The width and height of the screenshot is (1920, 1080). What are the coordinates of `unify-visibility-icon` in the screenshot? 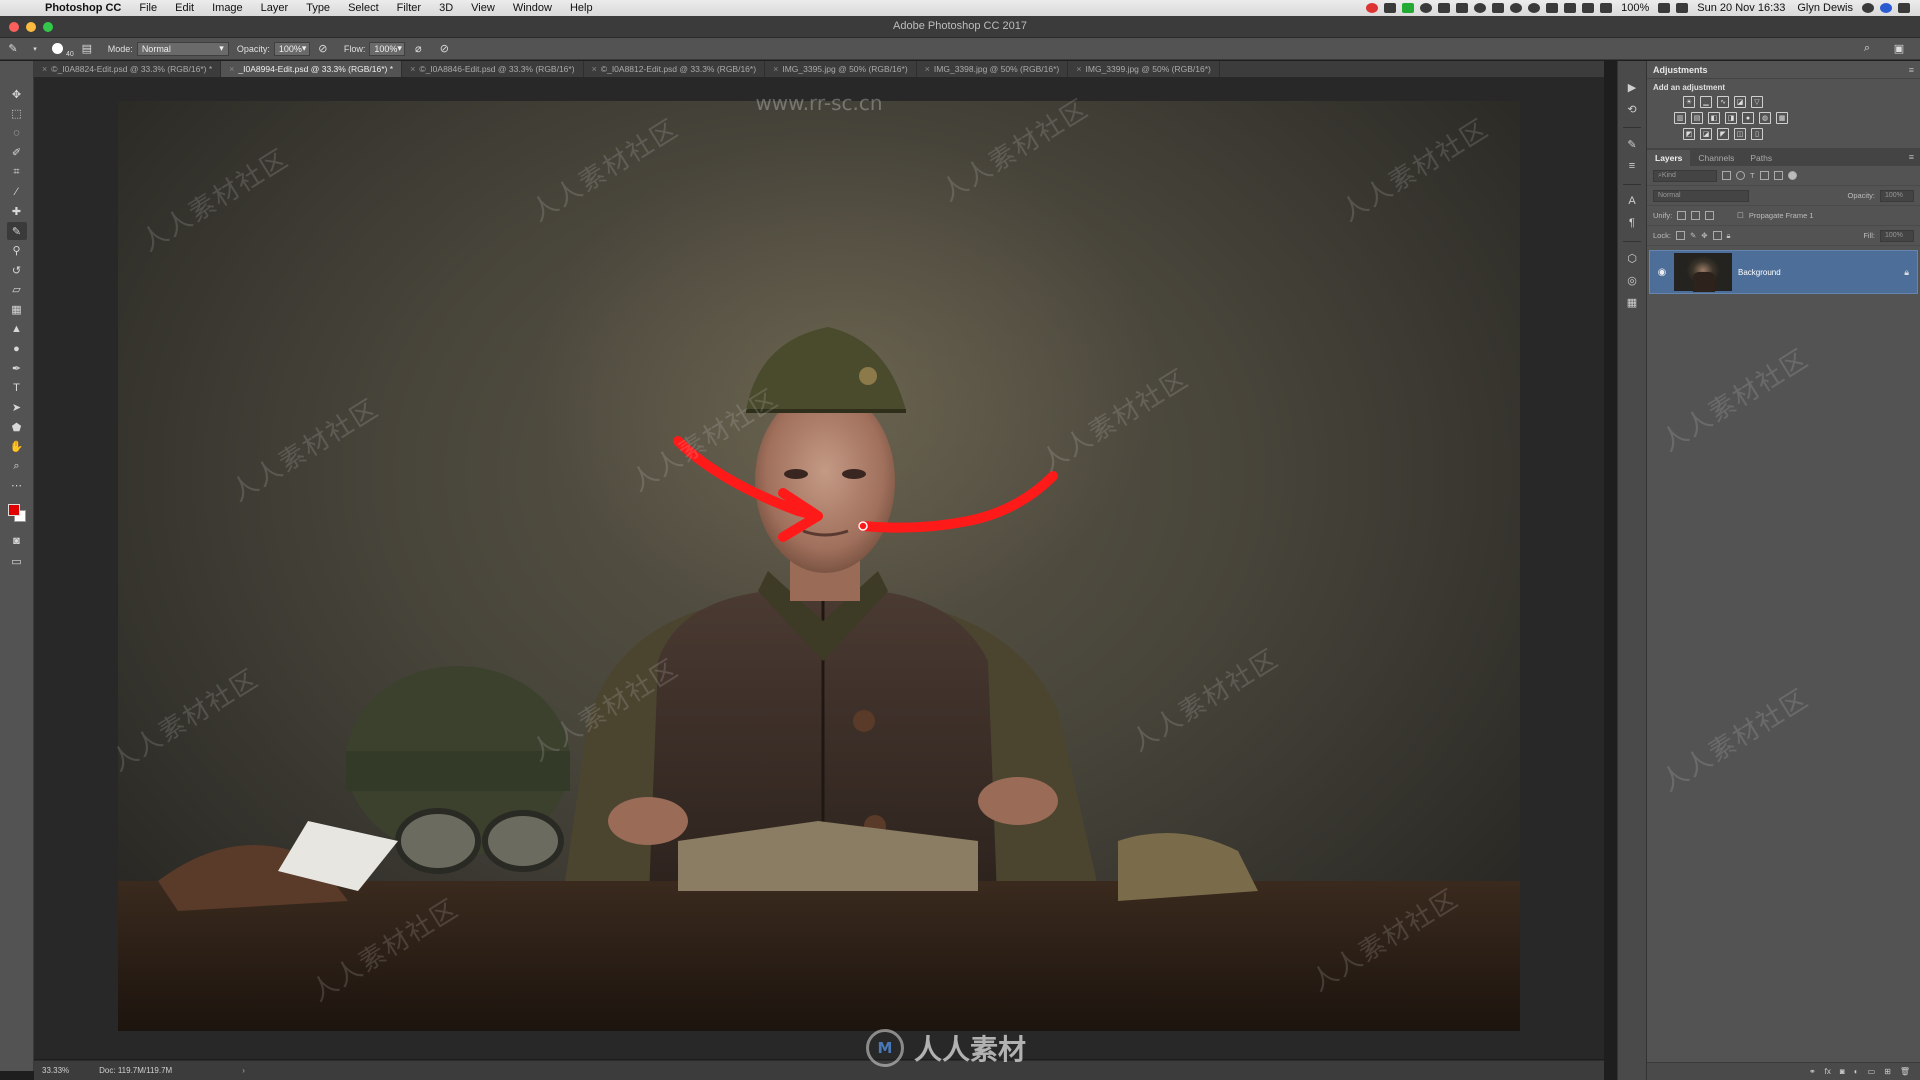 It's located at (1696, 215).